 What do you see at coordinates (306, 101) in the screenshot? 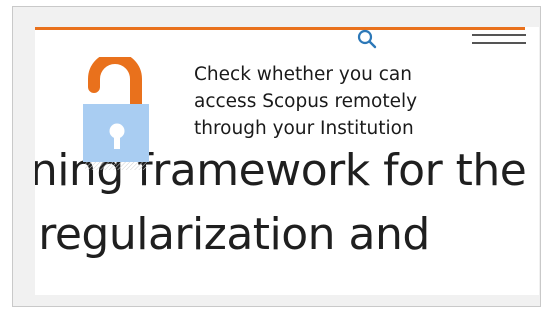
I see `prompt-line-2: access Scopus remotely` at bounding box center [306, 101].